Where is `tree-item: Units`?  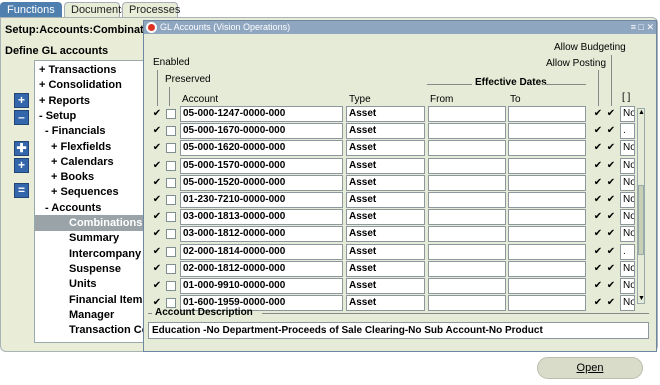 tree-item: Units is located at coordinates (94, 284).